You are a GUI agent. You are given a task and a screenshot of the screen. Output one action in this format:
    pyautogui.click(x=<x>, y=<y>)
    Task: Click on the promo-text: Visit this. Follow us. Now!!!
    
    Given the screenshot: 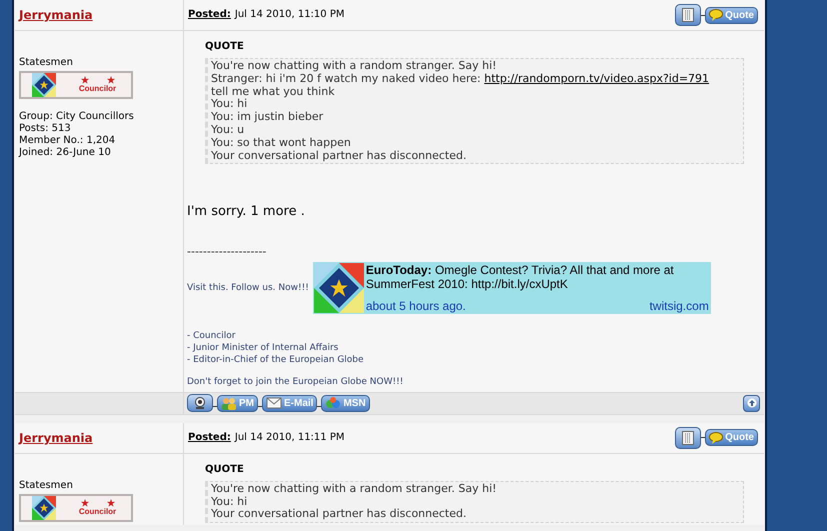 What is the action you would take?
    pyautogui.click(x=248, y=288)
    